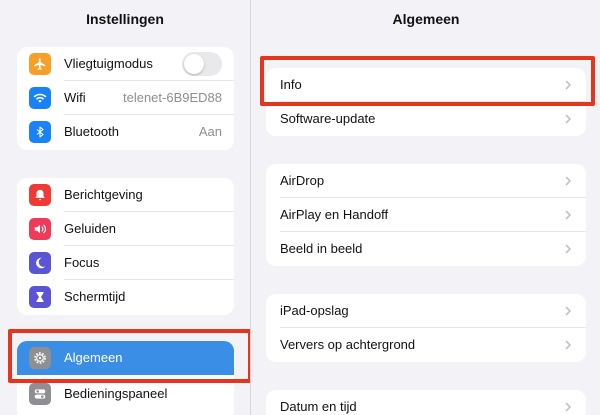 This screenshot has width=600, height=415. What do you see at coordinates (125, 358) in the screenshot?
I see `sidebar-item-general: Algemeen` at bounding box center [125, 358].